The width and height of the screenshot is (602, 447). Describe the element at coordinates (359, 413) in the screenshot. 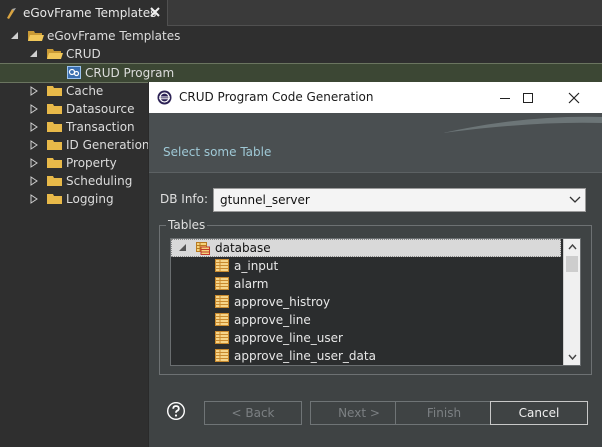

I see `next-button: Next >` at that location.